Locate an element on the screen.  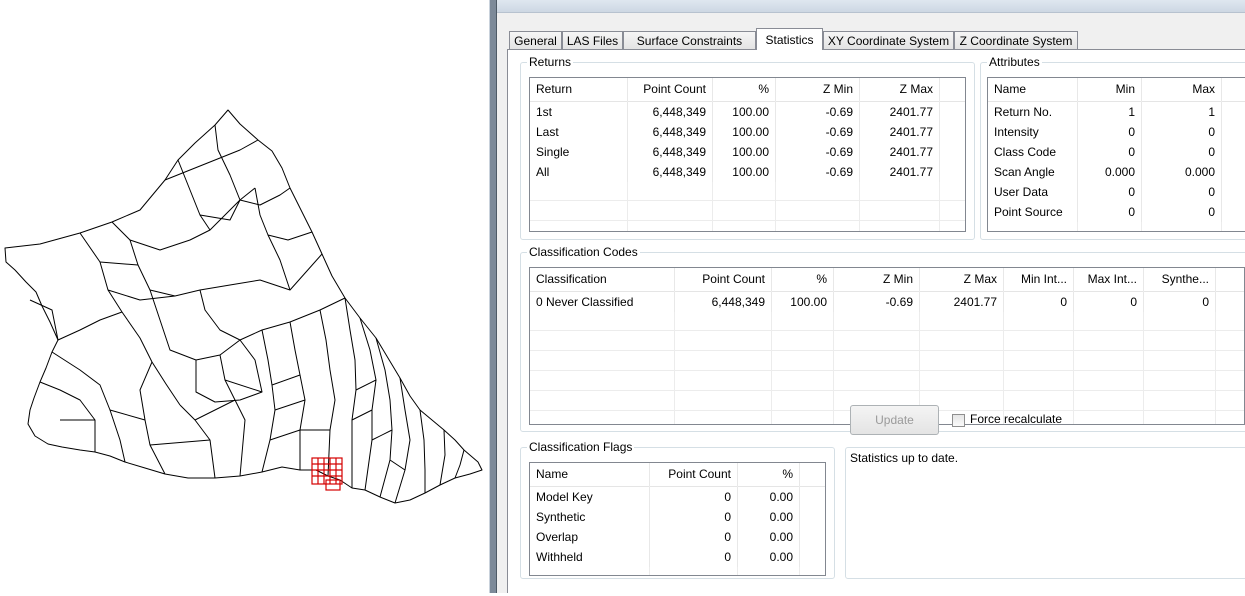
table-row: Synthetic 0 0.00 is located at coordinates (677, 517).